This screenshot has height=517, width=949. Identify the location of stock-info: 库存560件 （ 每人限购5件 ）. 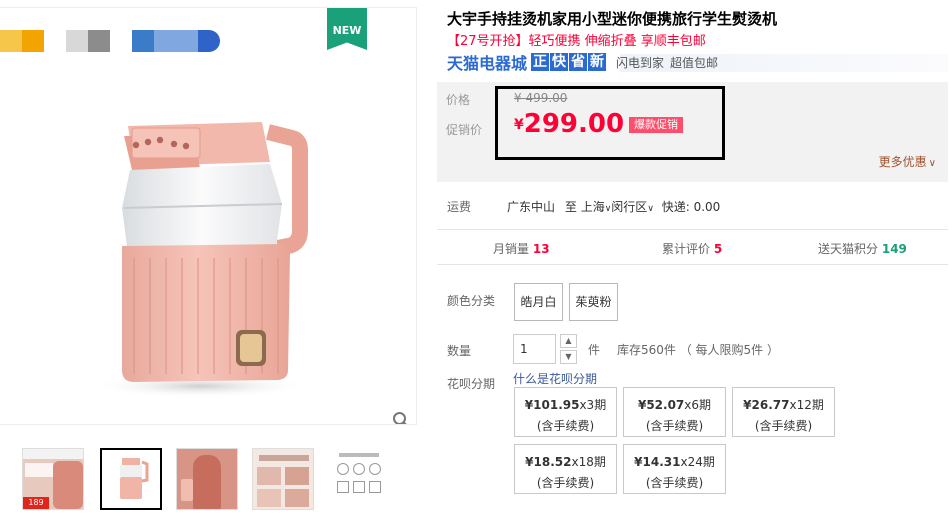
(698, 350).